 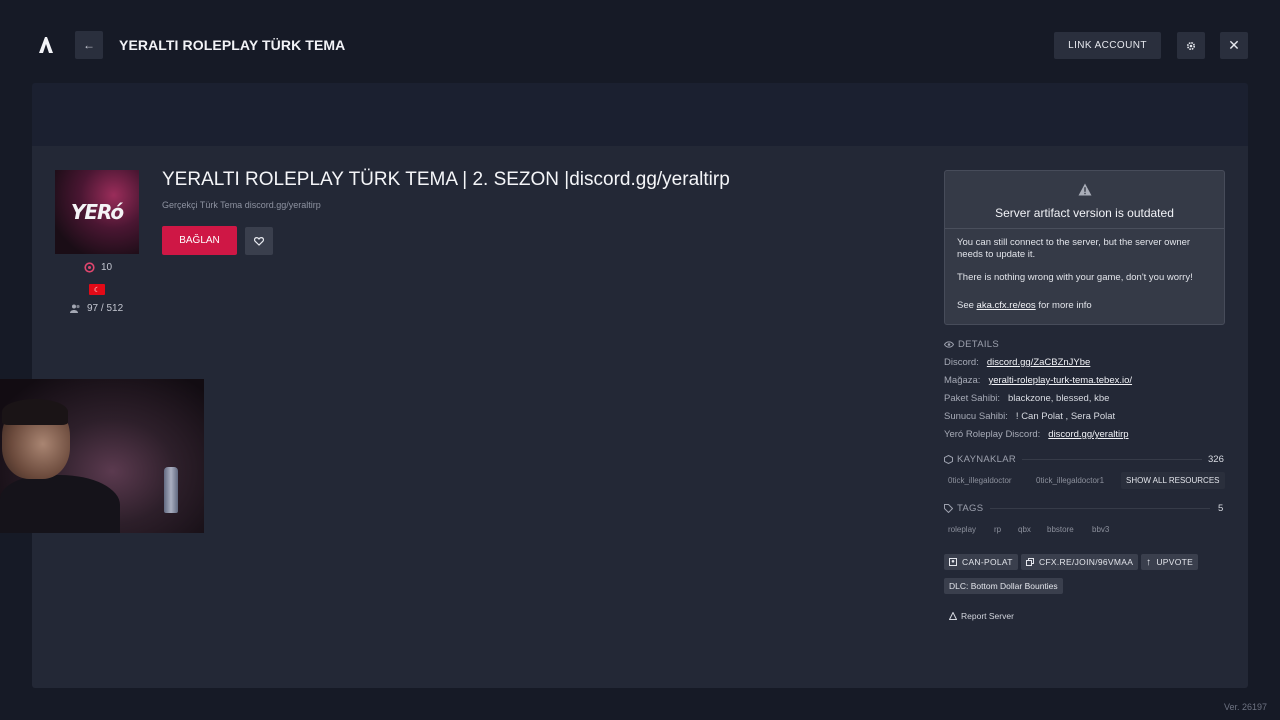 I want to click on arrow-up-icon: ↑, so click(x=1149, y=562).